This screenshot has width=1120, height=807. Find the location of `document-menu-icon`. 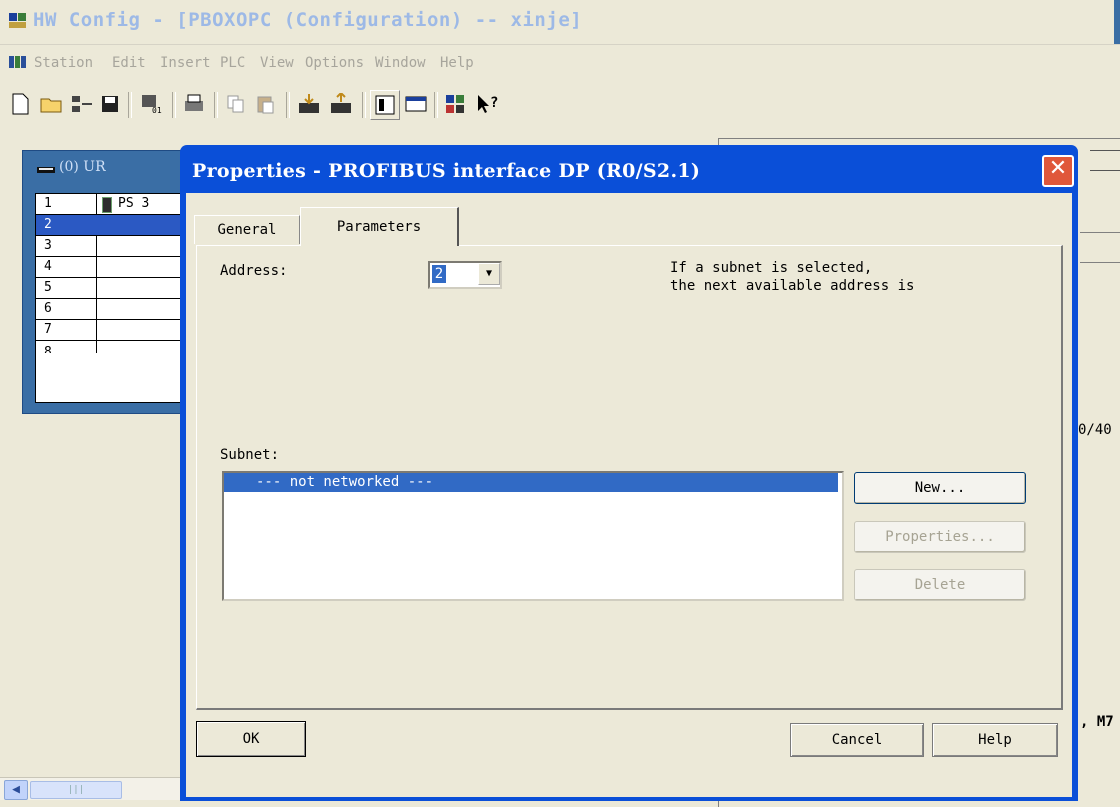

document-menu-icon is located at coordinates (18, 63).